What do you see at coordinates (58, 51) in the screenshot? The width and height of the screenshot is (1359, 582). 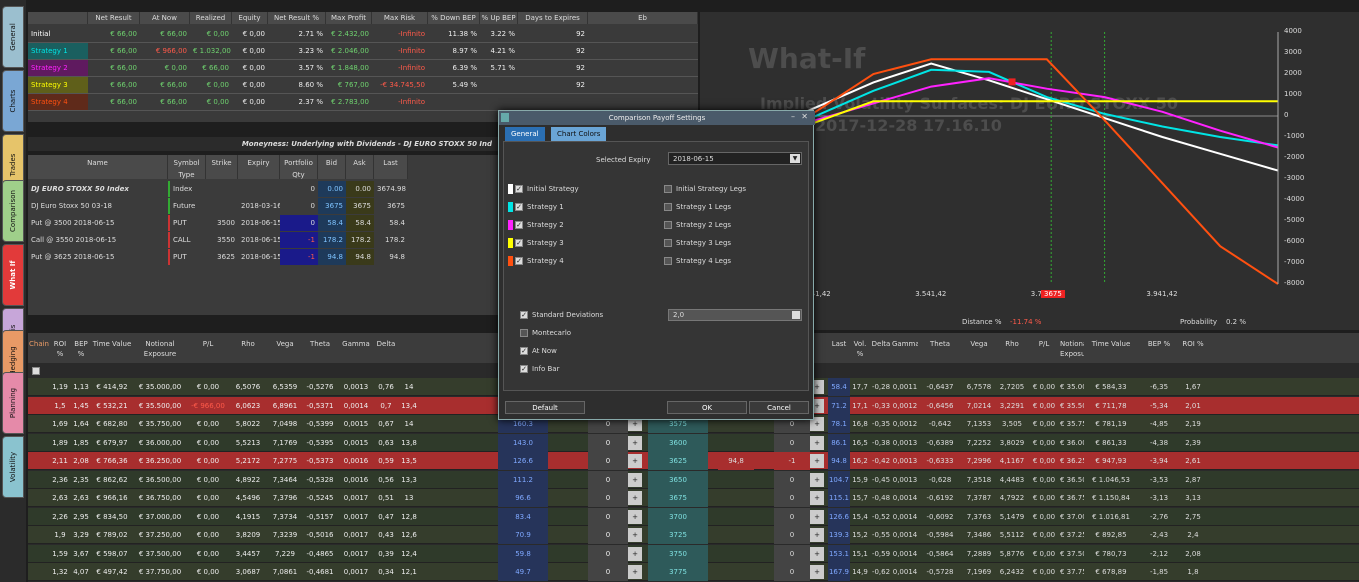 I see `summary-row-name: Strategy 1` at bounding box center [58, 51].